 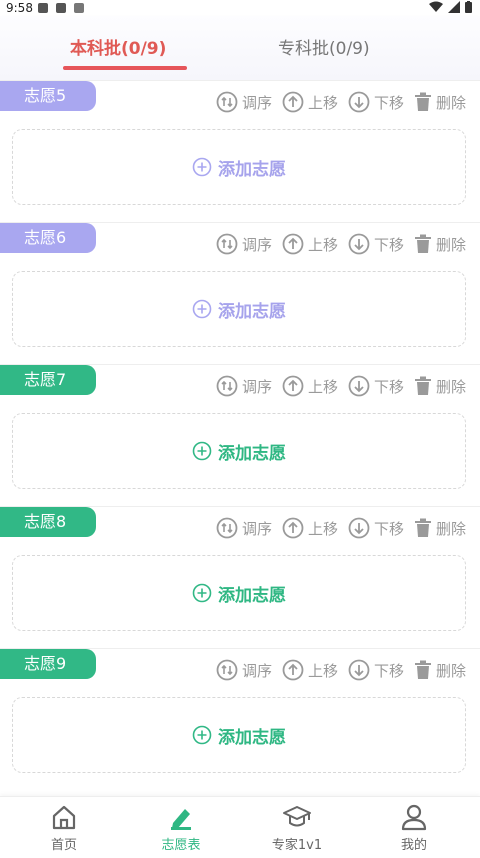 What do you see at coordinates (468, 7) in the screenshot?
I see `battery-icon` at bounding box center [468, 7].